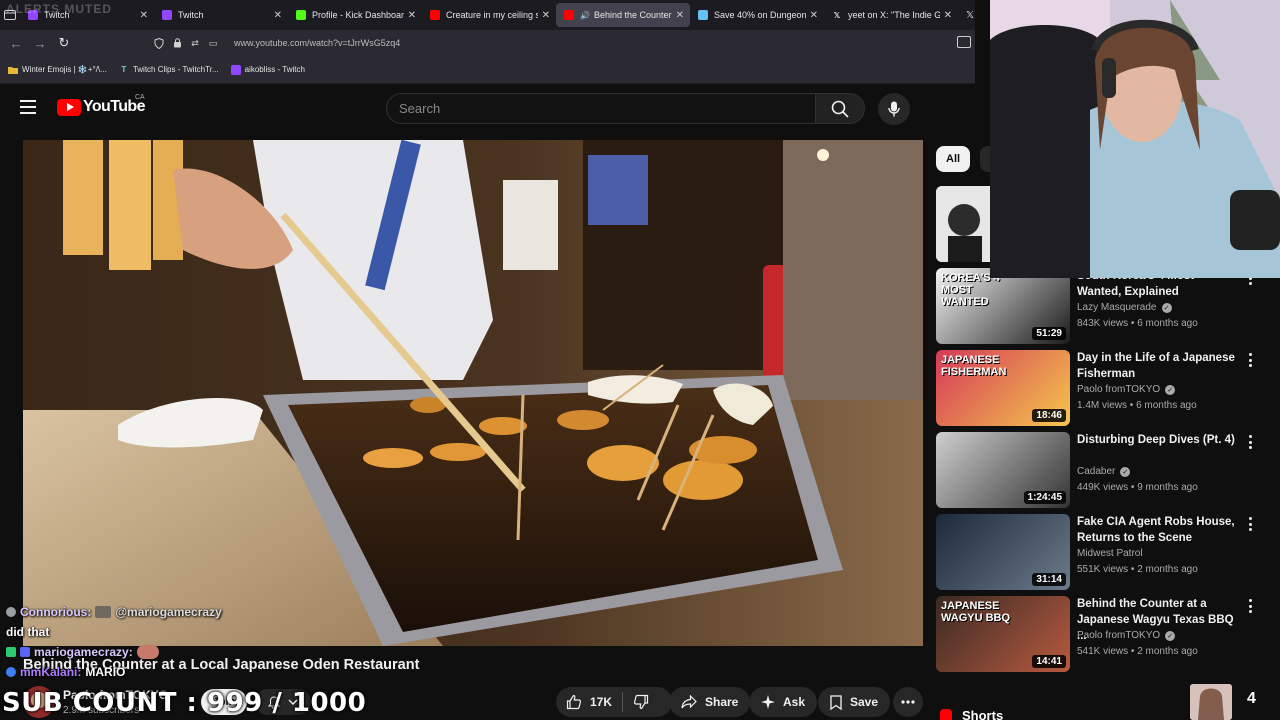 The height and width of the screenshot is (720, 1280). I want to click on share-button: Share, so click(710, 702).